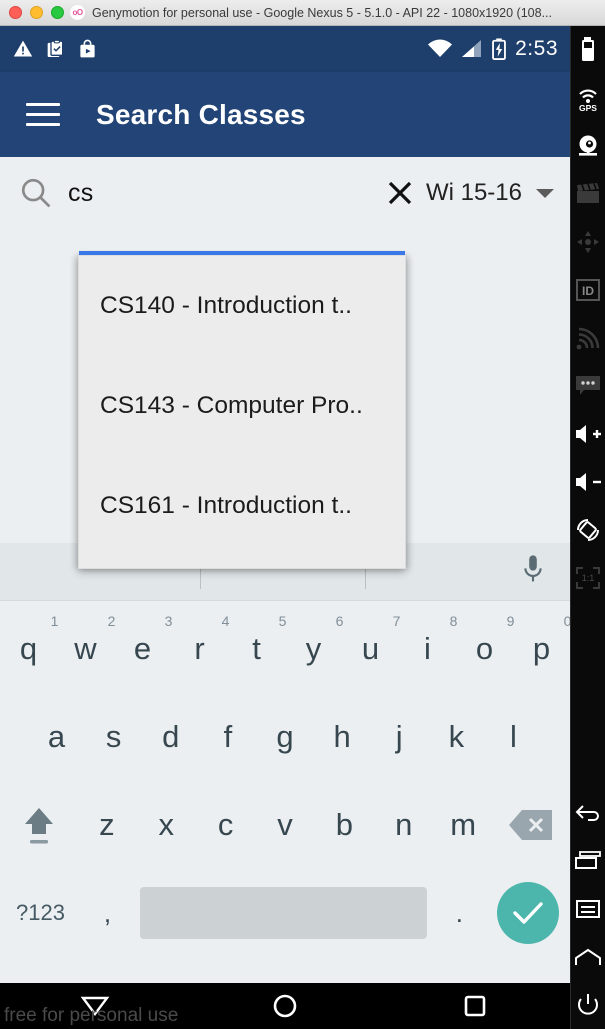 The height and width of the screenshot is (1029, 605). Describe the element at coordinates (38, 825) in the screenshot. I see `shift-arrow-icon` at that location.